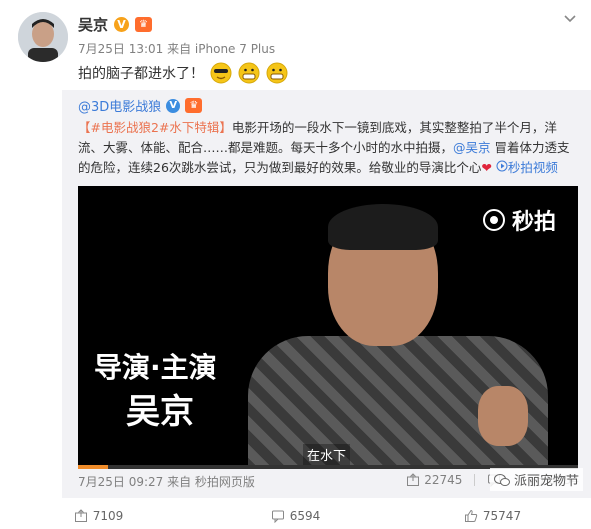 Image resolution: width=591 pixels, height=529 pixels. I want to click on repost-meta: 7月25日 09:27 来自 秒拍网页版, so click(166, 481).